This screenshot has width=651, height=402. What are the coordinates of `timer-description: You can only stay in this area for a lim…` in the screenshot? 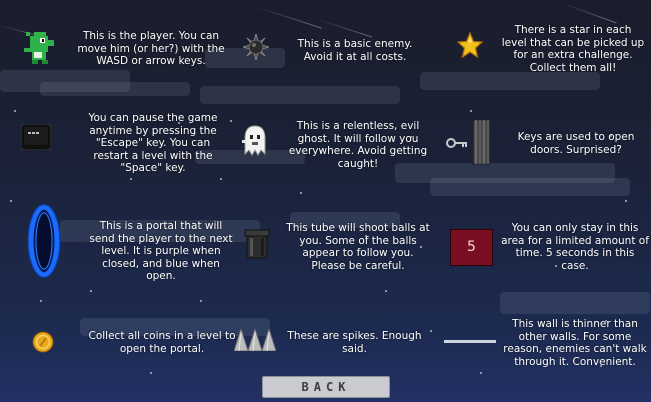 It's located at (575, 247).